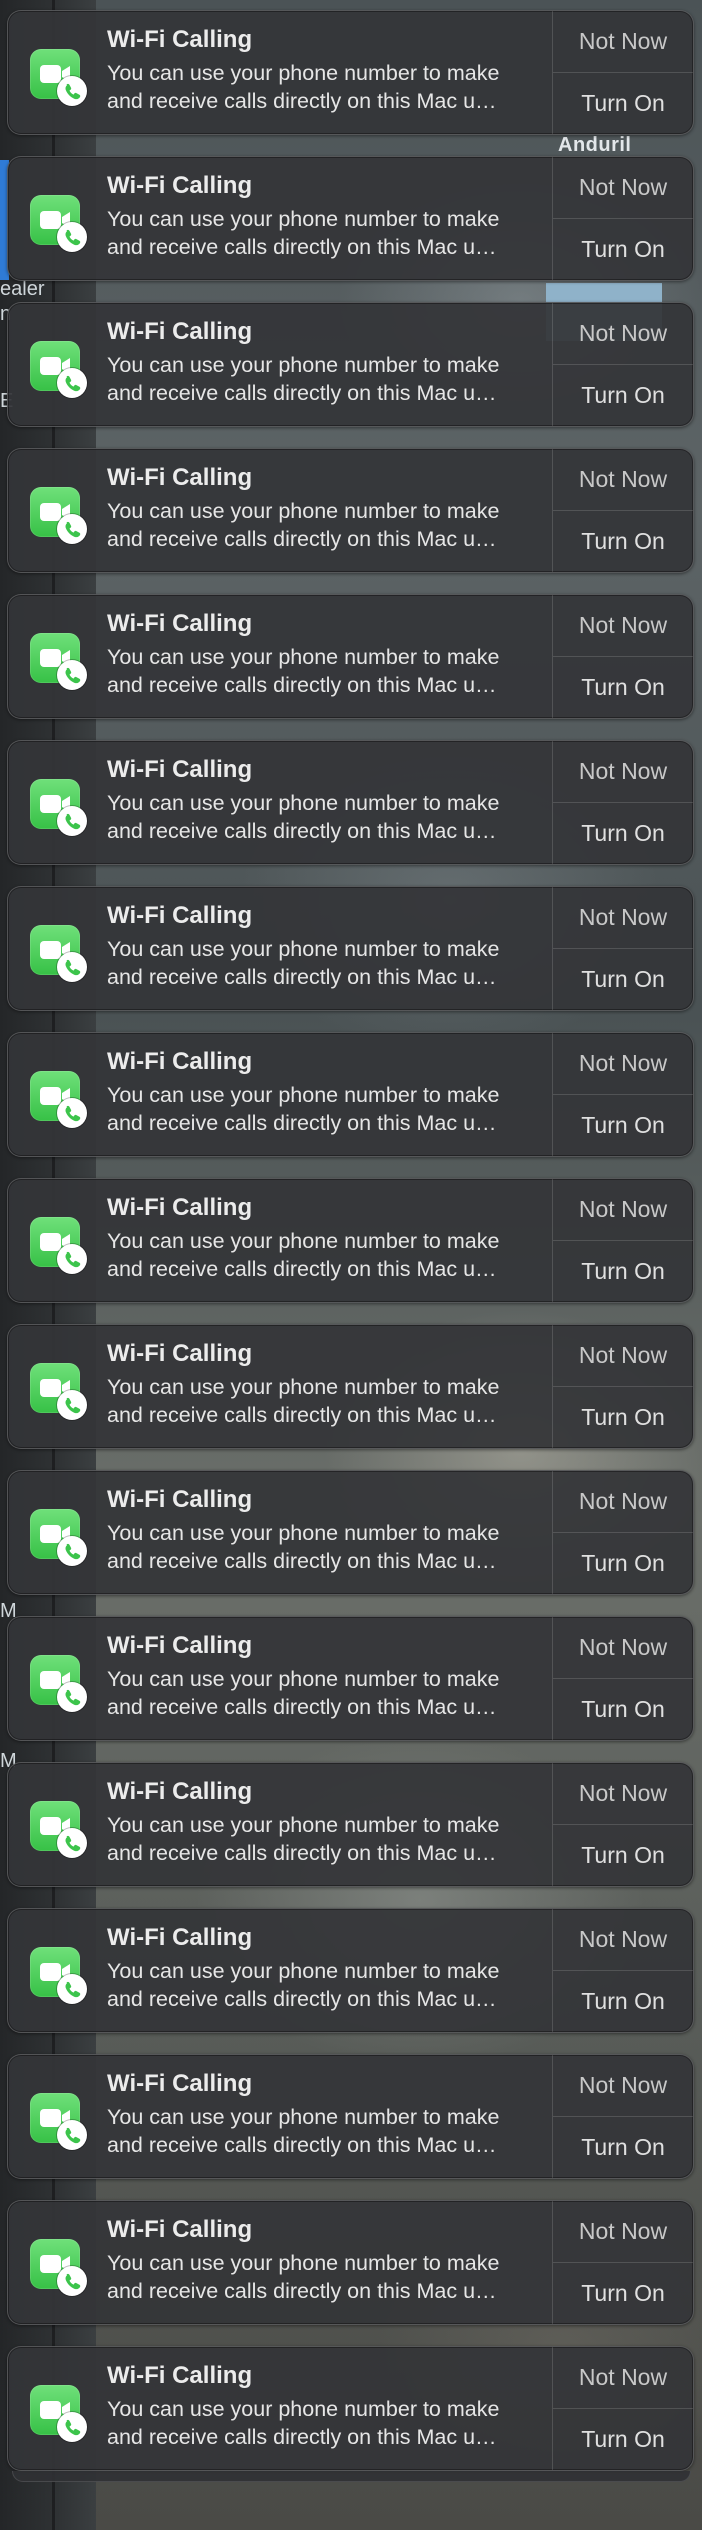  Describe the element at coordinates (595, 145) in the screenshot. I see `background-window-label: Anduril` at that location.